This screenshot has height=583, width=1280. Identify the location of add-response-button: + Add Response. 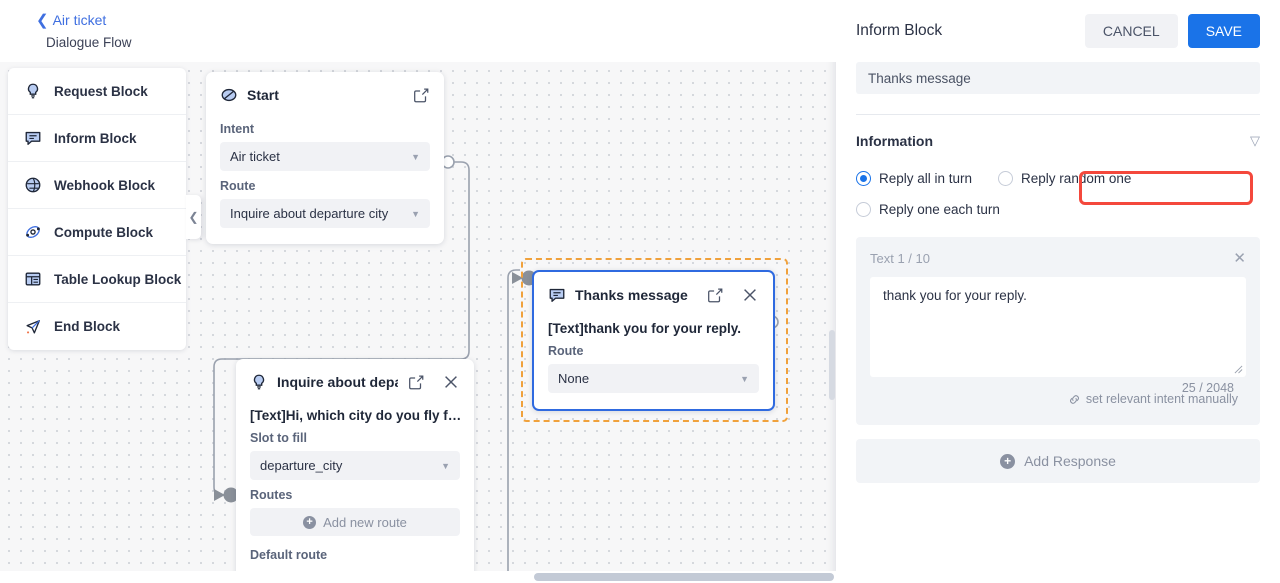
(1058, 461).